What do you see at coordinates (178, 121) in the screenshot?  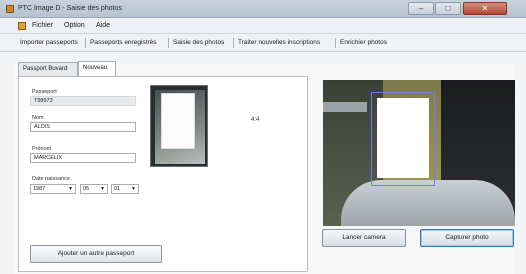 I see `photo-face-crop` at bounding box center [178, 121].